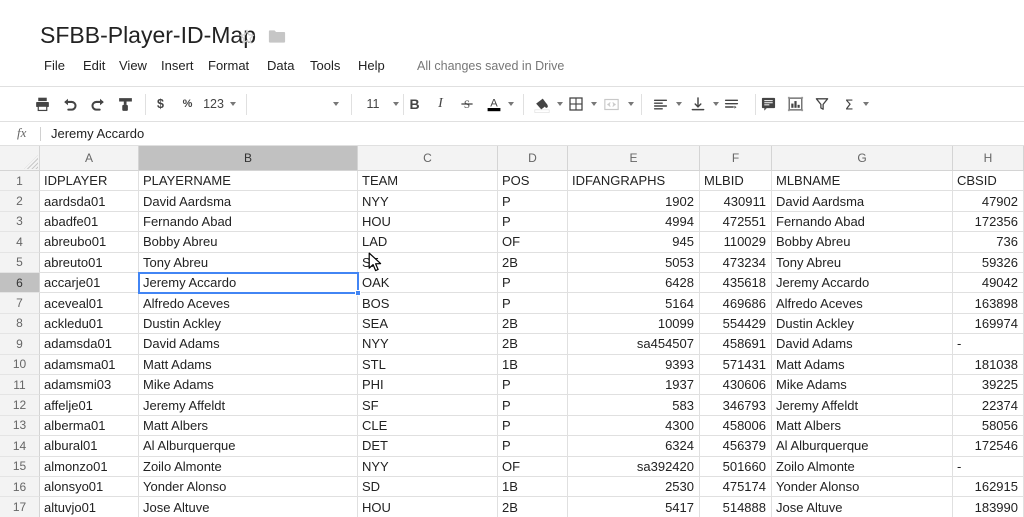 Image resolution: width=1024 pixels, height=517 pixels. What do you see at coordinates (862, 201) in the screenshot?
I see `cell-G2: David Aardsma` at bounding box center [862, 201].